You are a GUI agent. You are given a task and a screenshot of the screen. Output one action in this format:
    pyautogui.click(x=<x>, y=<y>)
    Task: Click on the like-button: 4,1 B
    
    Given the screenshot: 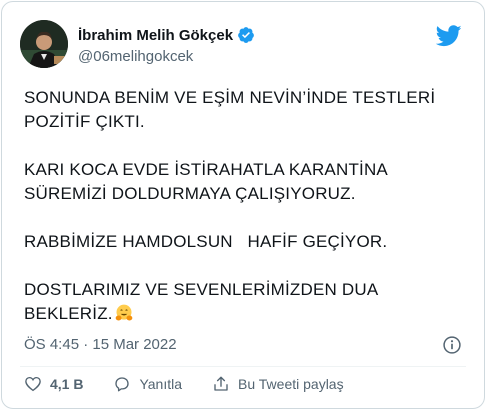 What is the action you would take?
    pyautogui.click(x=53, y=384)
    